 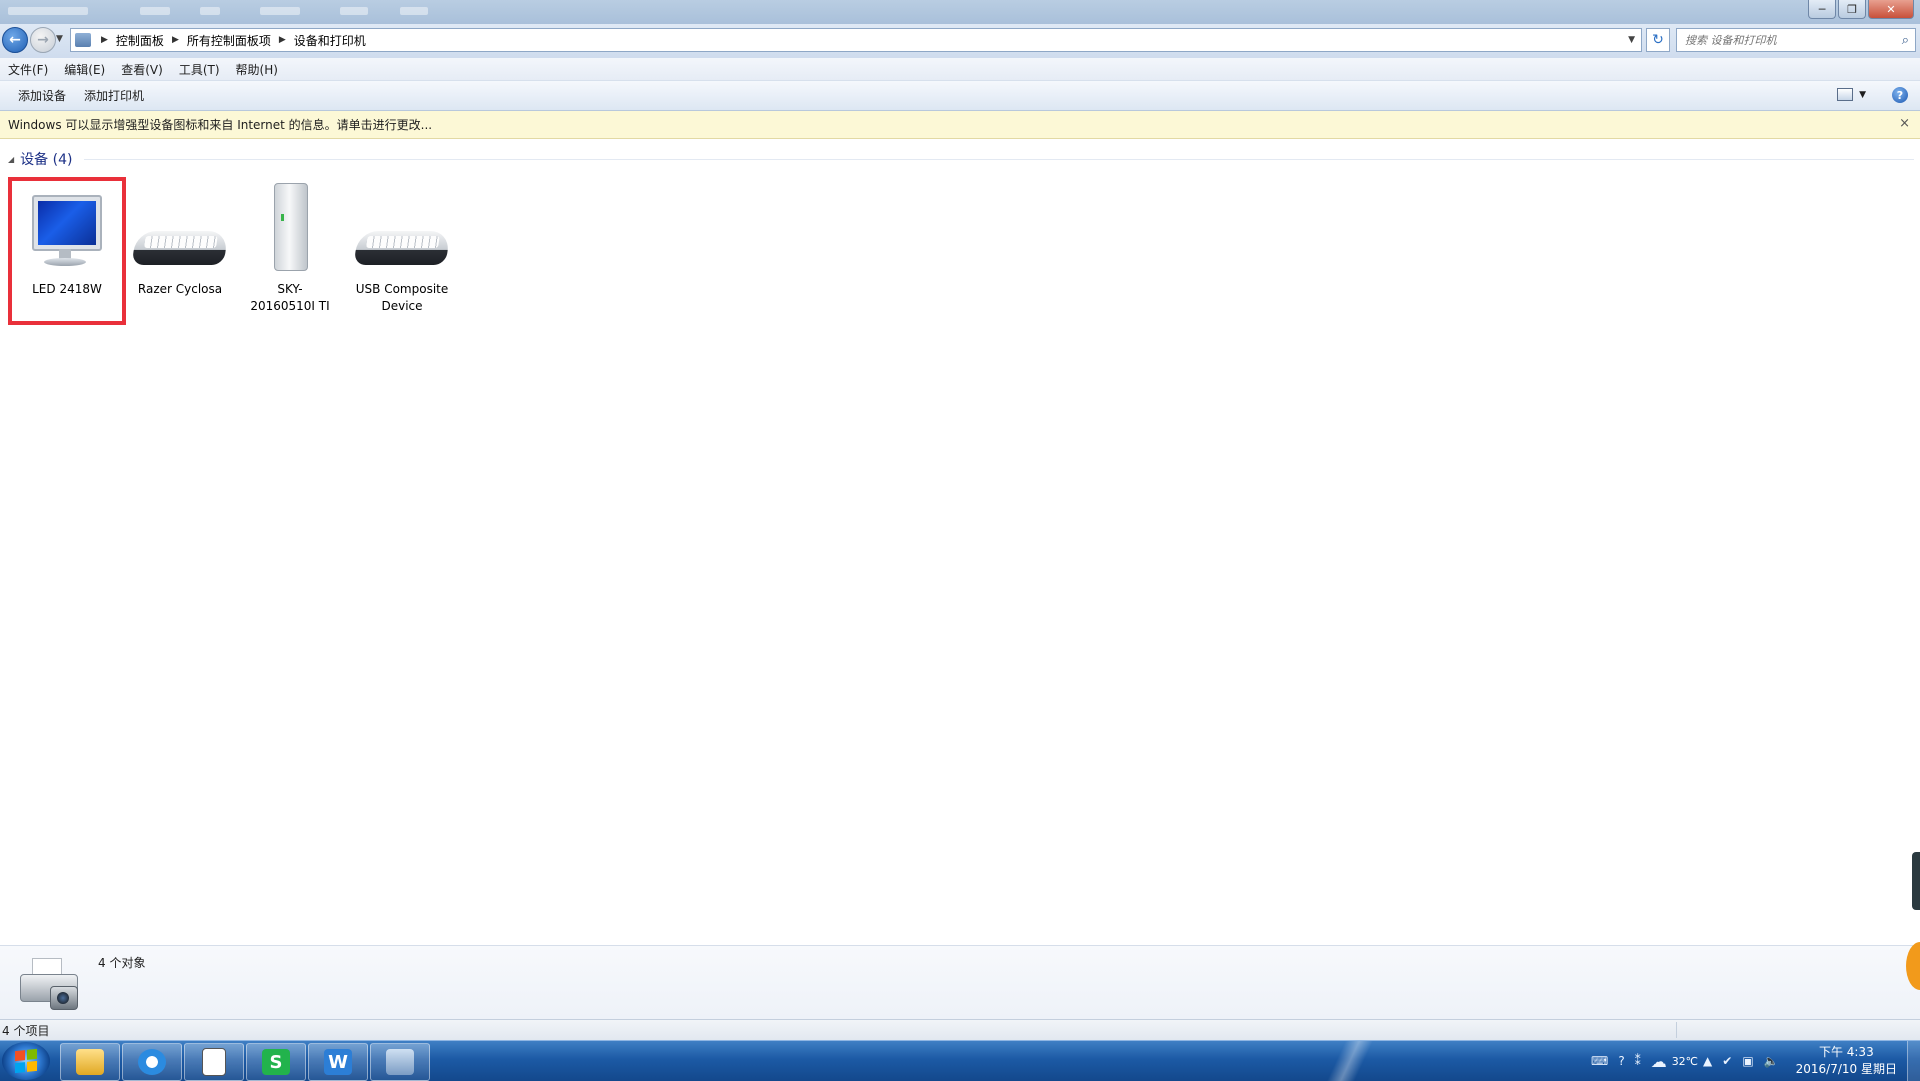 I want to click on window-controls: ─ ❐ ✕, so click(x=1860, y=9).